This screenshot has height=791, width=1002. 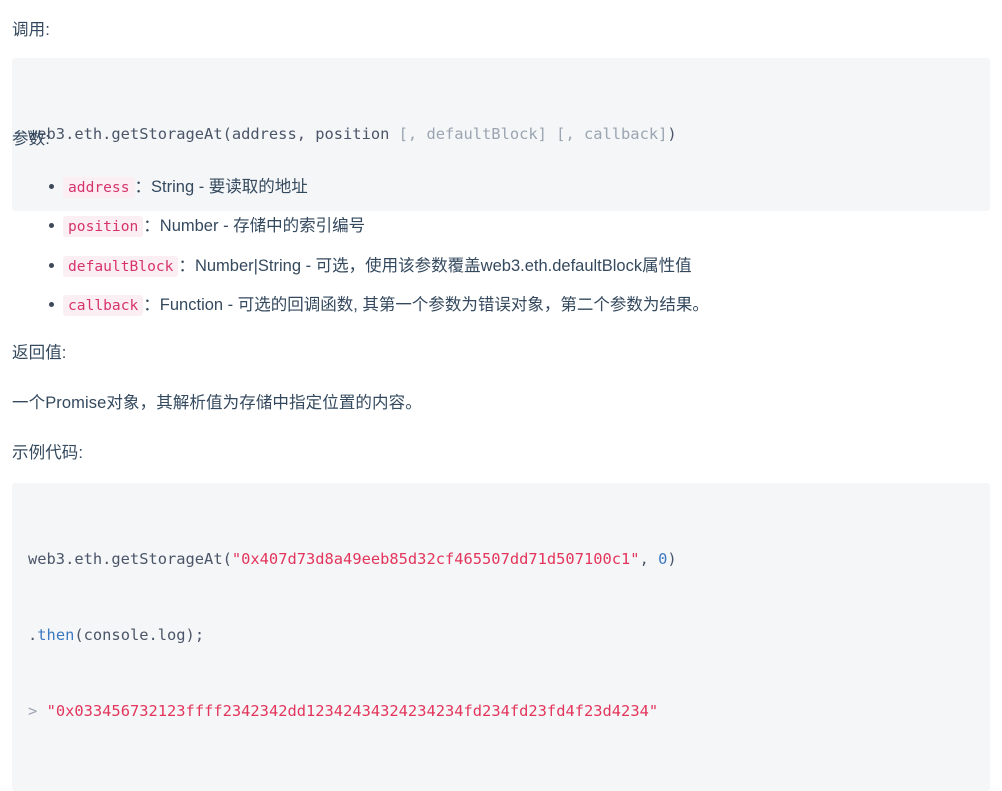 What do you see at coordinates (262, 226) in the screenshot?
I see `param-description: Number - 存储中的索引编号` at bounding box center [262, 226].